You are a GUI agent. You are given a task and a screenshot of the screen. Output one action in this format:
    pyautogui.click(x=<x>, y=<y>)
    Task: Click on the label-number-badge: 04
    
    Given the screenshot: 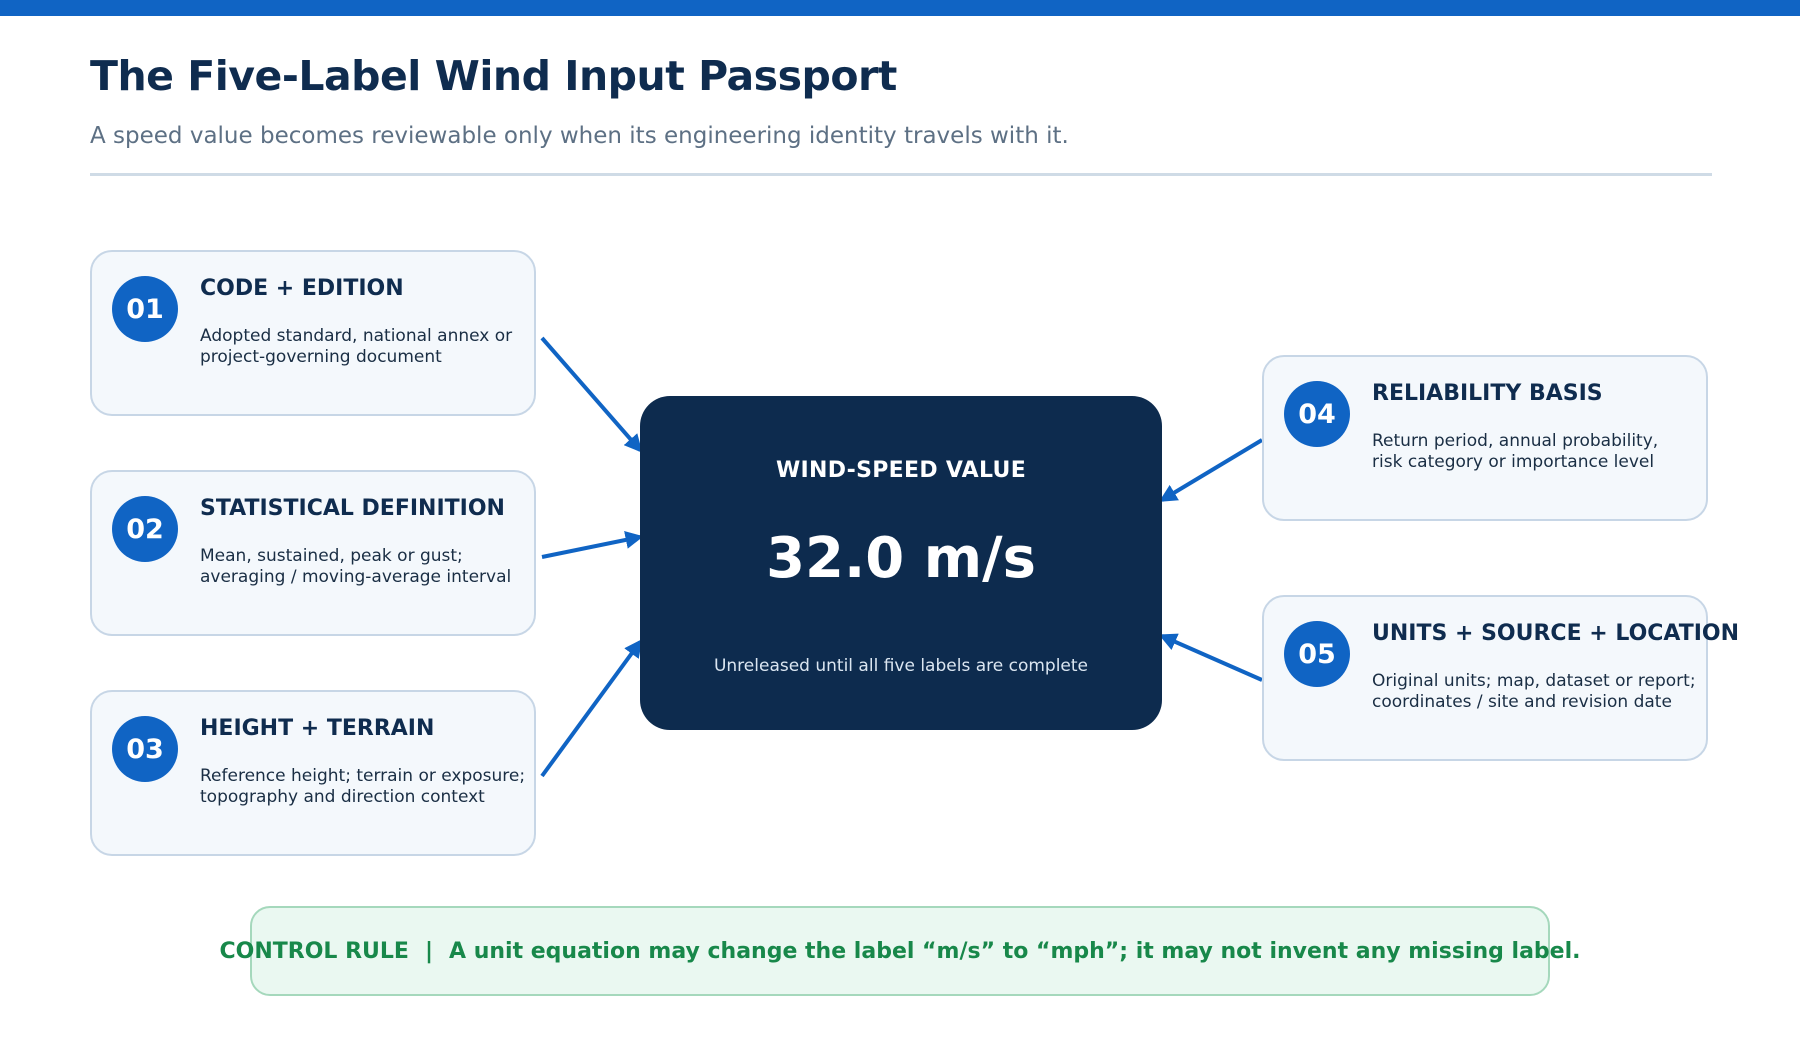 What is the action you would take?
    pyautogui.click(x=1317, y=414)
    